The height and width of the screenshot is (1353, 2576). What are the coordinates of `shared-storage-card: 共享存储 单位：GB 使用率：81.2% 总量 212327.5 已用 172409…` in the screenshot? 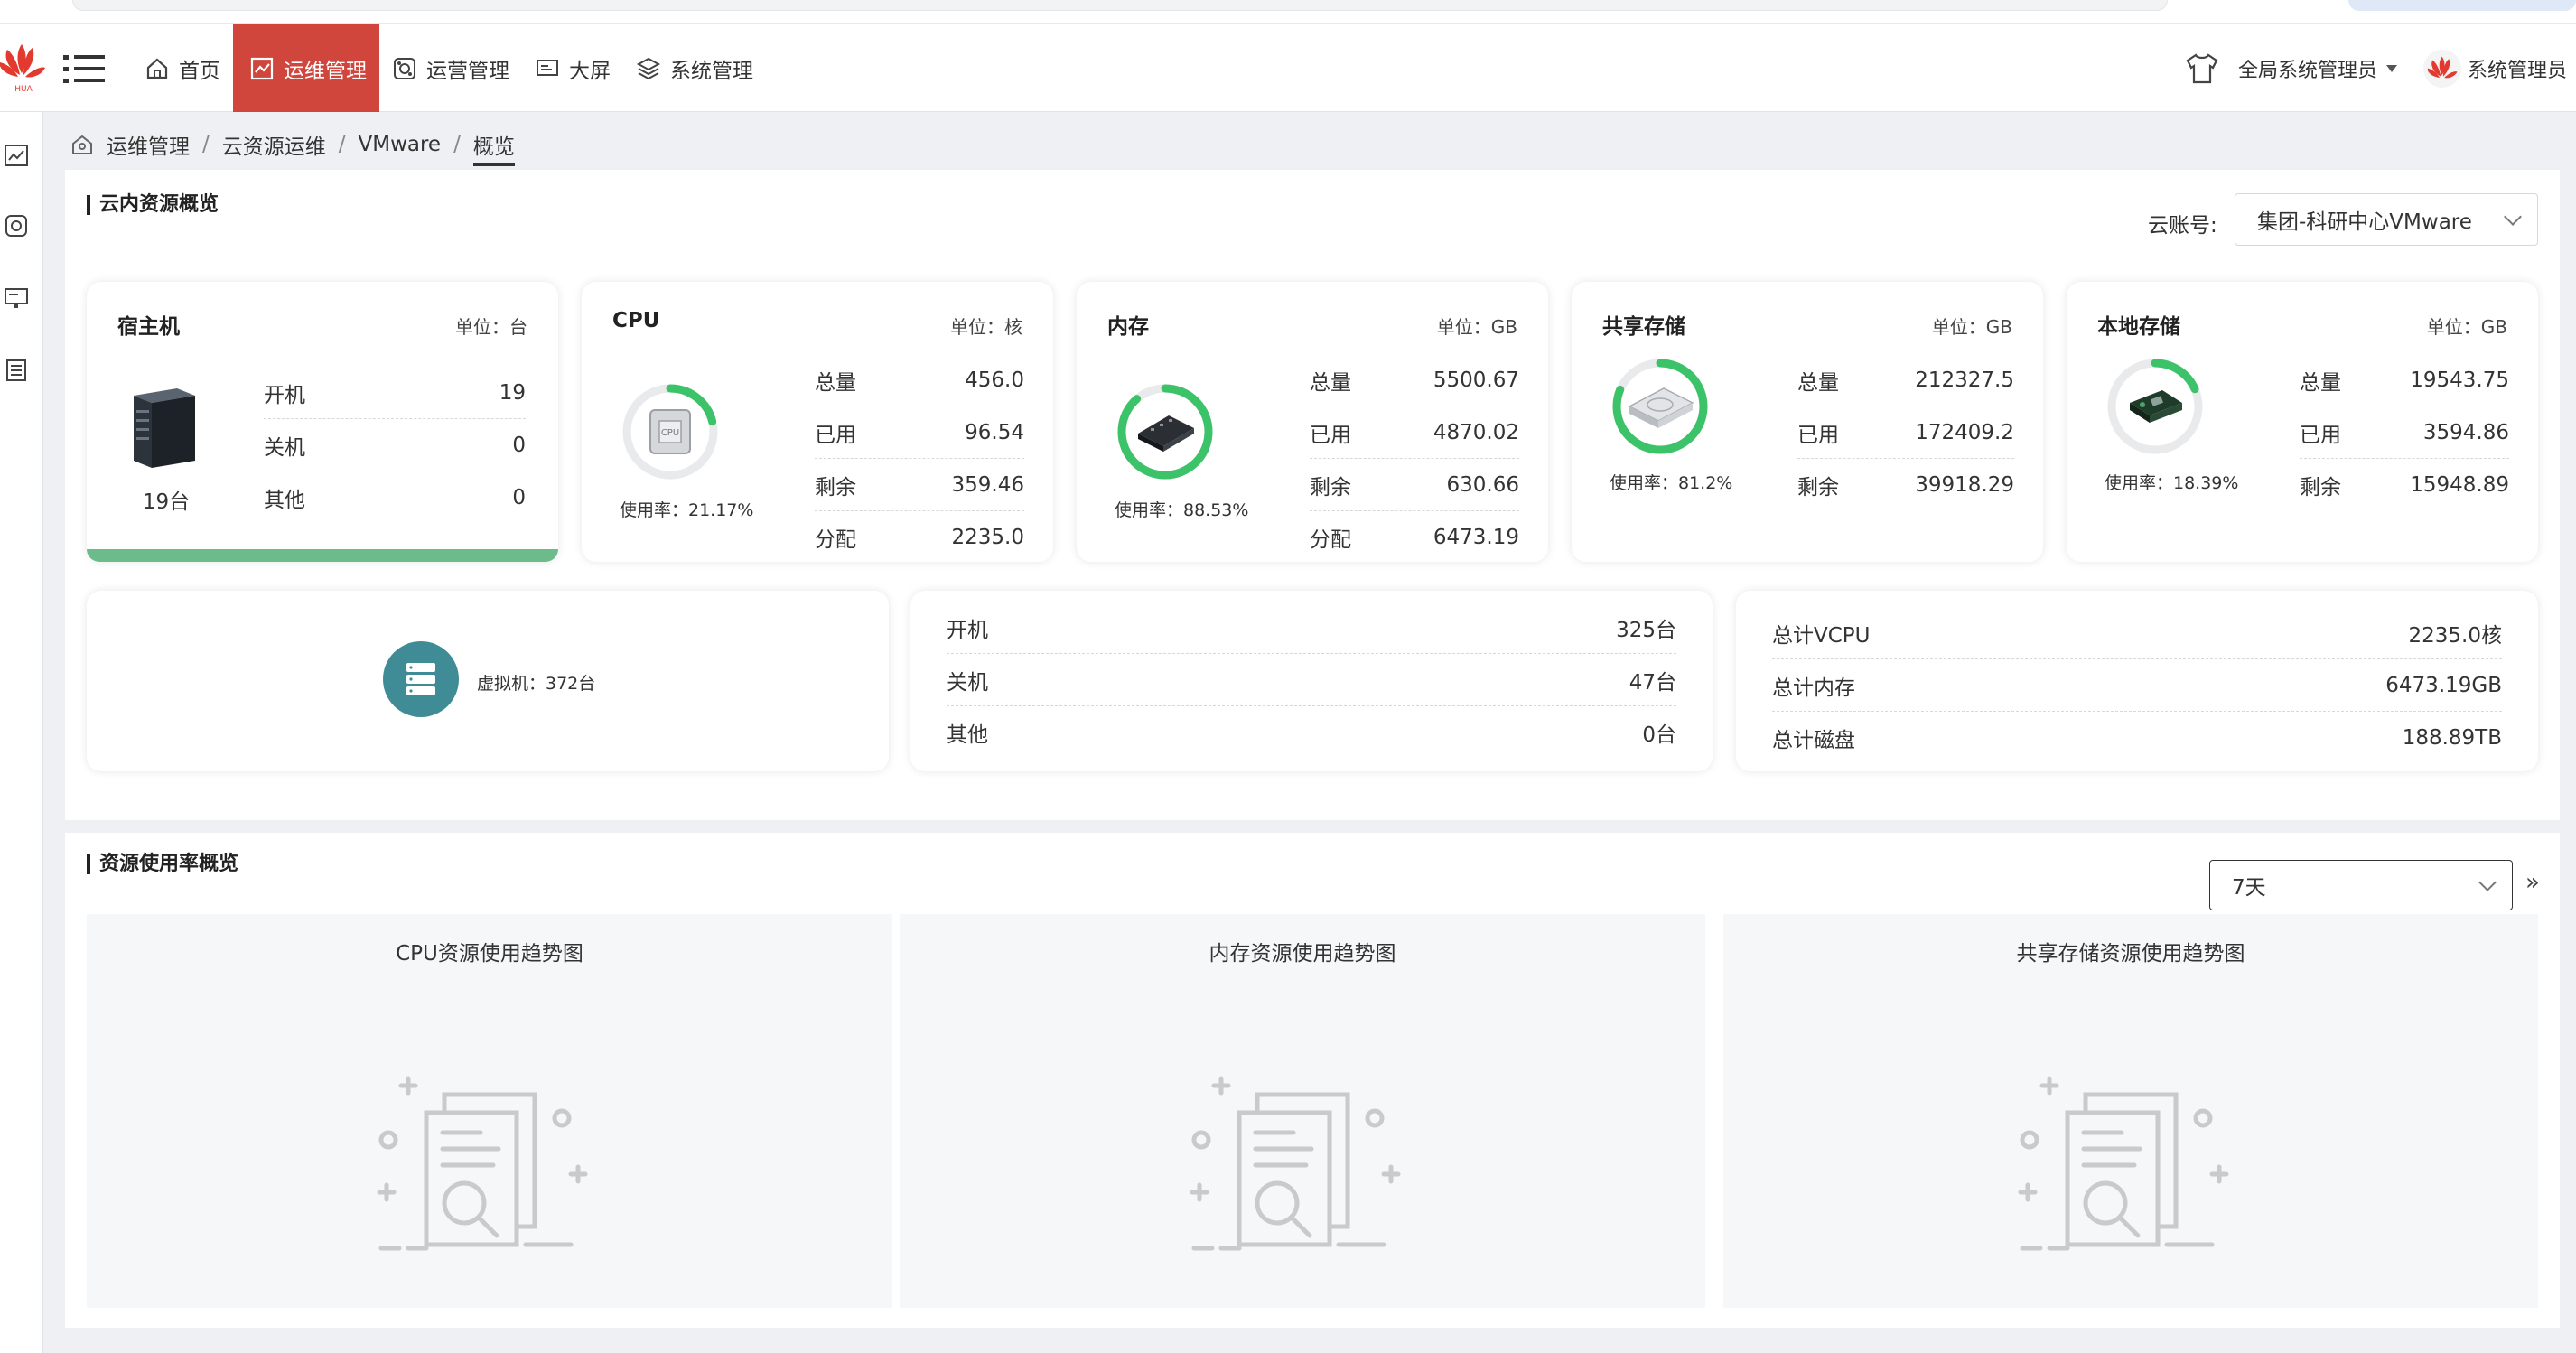 It's located at (1807, 422).